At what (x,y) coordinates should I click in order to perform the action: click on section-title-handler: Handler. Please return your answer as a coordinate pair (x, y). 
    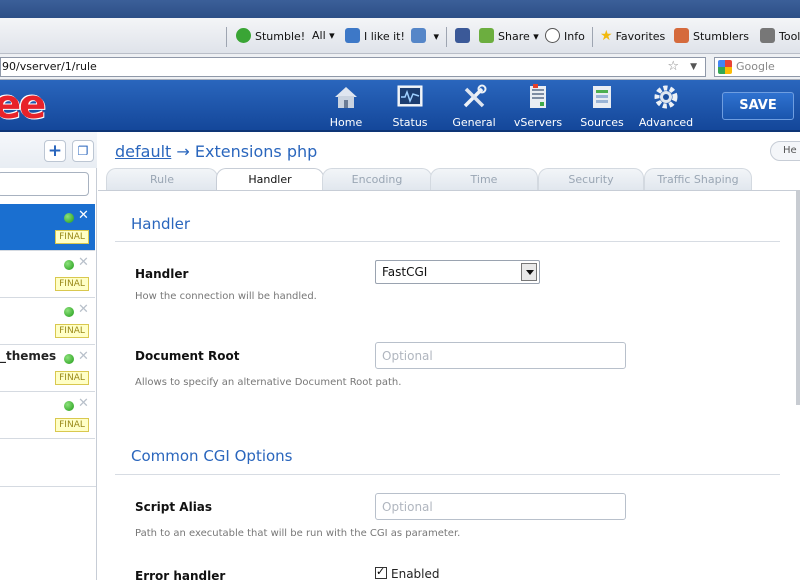
    Looking at the image, I should click on (161, 224).